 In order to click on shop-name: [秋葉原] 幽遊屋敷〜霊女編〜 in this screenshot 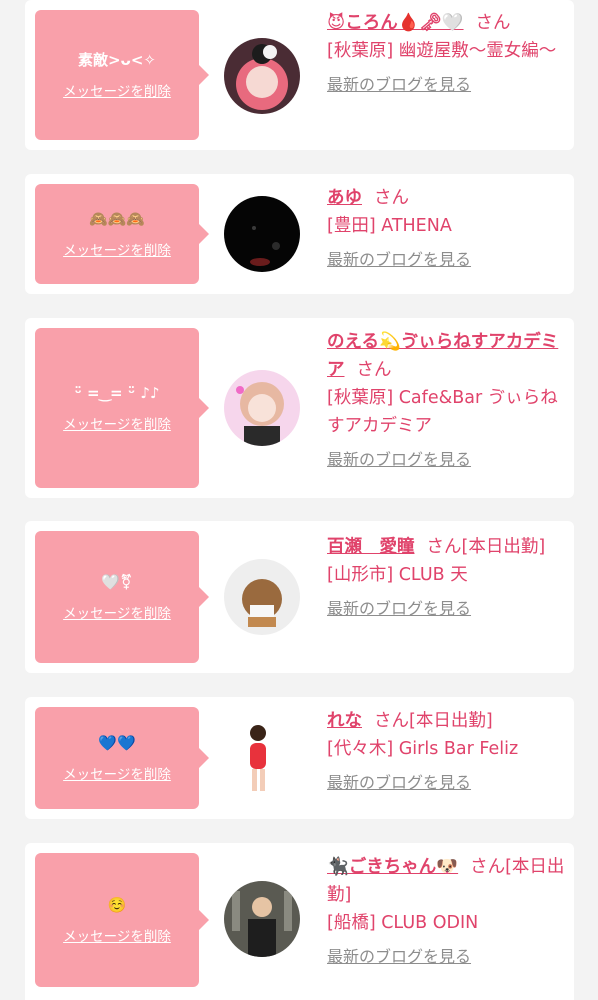, I will do `click(442, 51)`.